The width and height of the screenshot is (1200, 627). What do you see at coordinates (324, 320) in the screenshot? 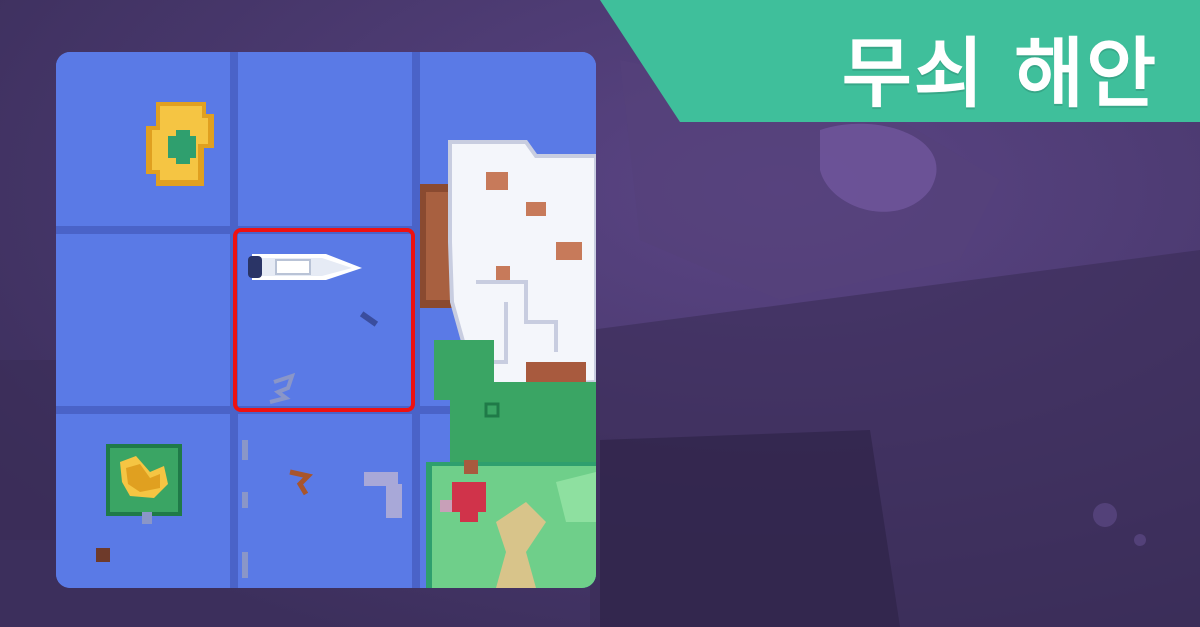
I see `selected-cell-highlight` at bounding box center [324, 320].